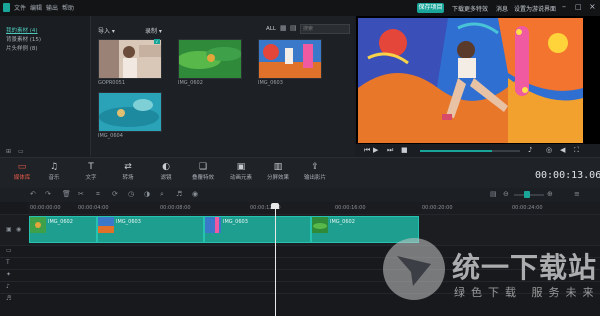 The height and width of the screenshot is (316, 600). I want to click on tool-export: ⇪ 输出影片, so click(315, 171).